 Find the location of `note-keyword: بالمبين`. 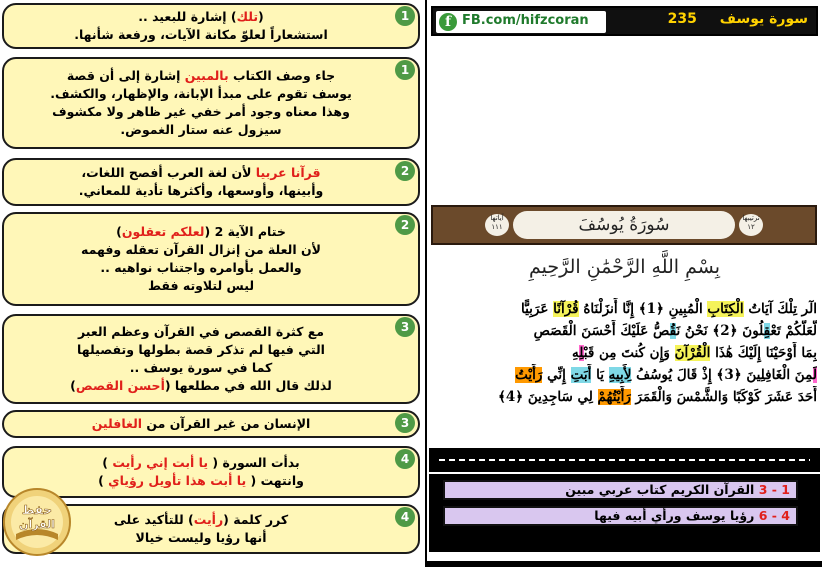

note-keyword: بالمبين is located at coordinates (206, 75).